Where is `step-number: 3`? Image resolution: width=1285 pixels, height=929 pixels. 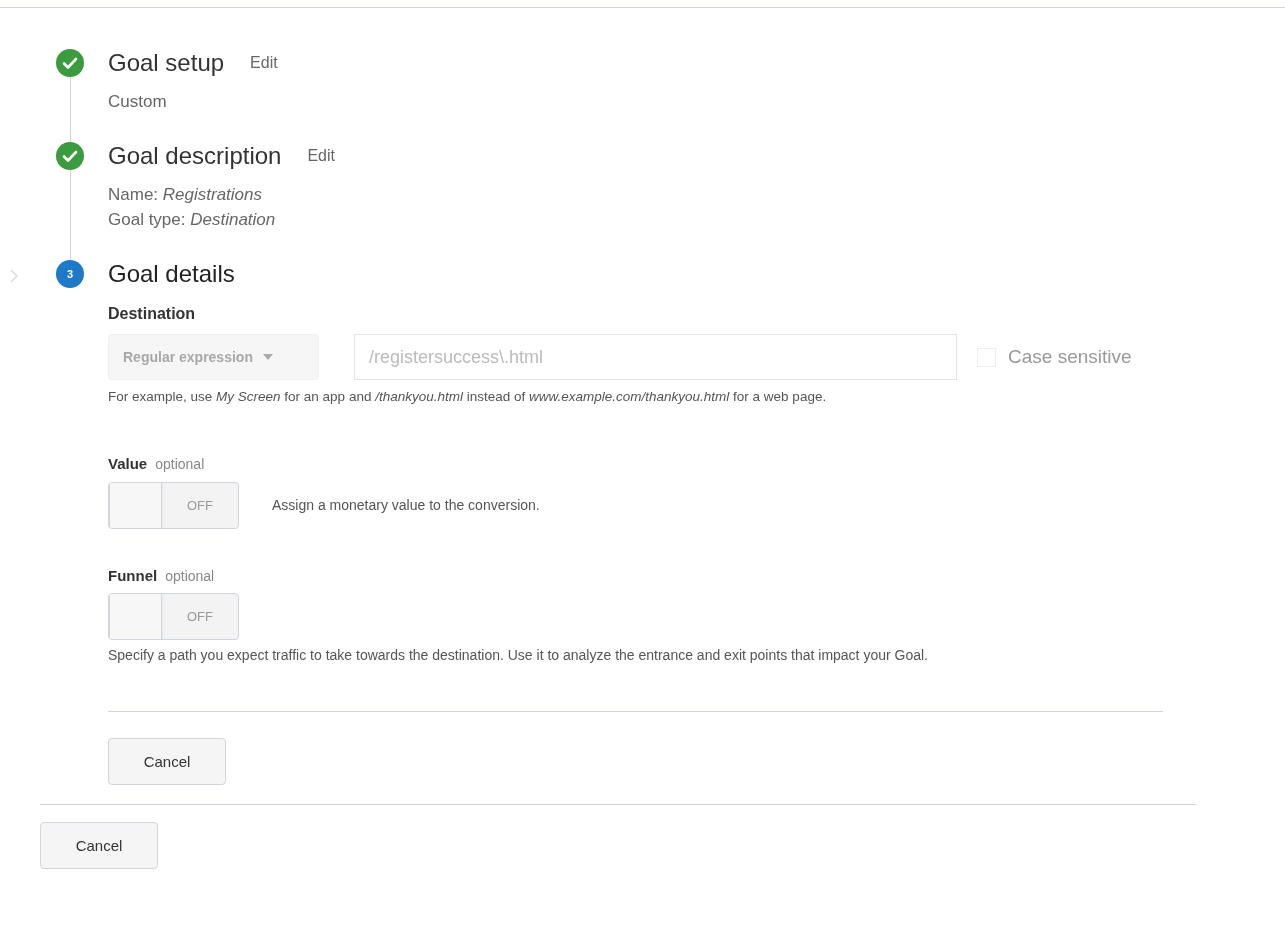 step-number: 3 is located at coordinates (70, 274).